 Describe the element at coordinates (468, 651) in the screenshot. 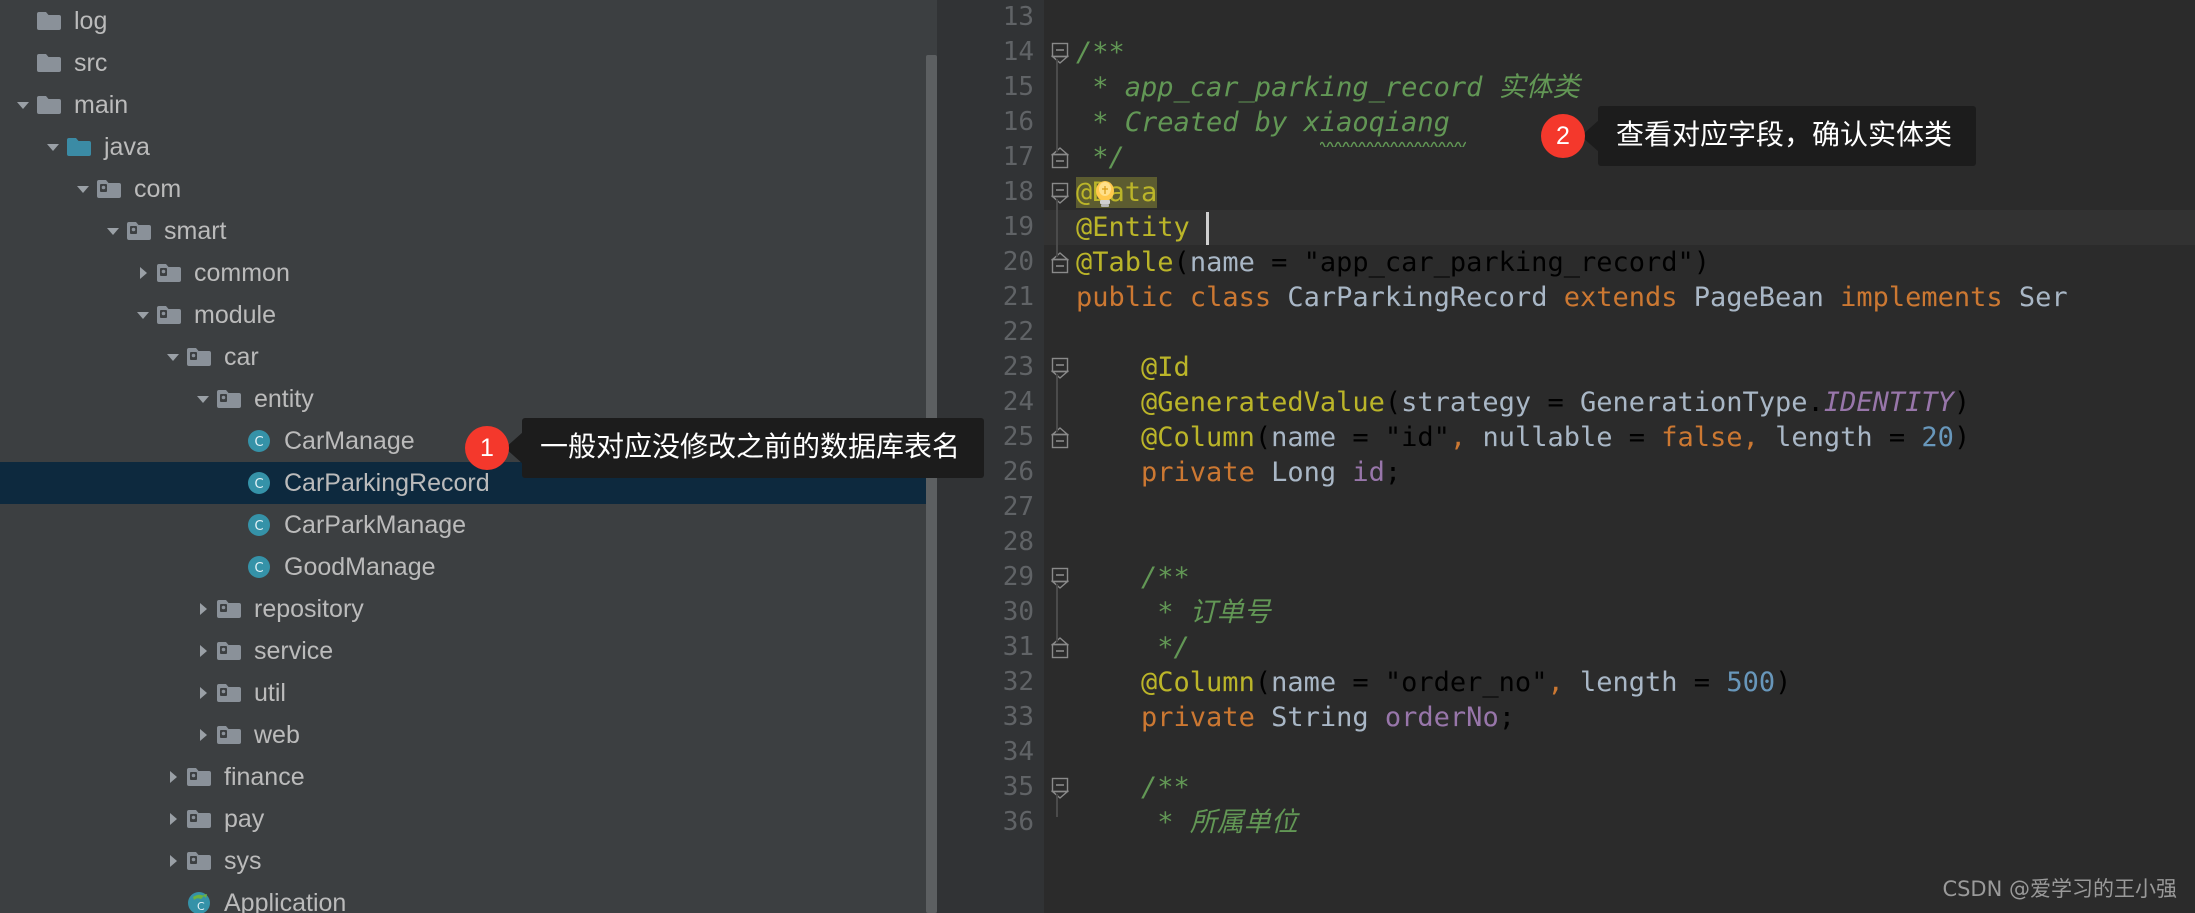

I see `tree-item-service: service` at that location.